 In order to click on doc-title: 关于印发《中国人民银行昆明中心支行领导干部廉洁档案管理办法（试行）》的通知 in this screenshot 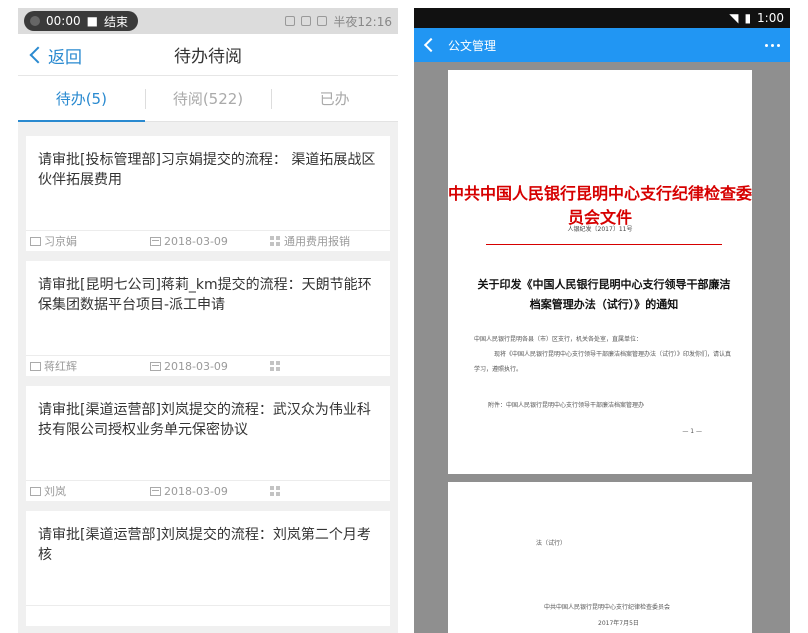, I will do `click(604, 294)`.